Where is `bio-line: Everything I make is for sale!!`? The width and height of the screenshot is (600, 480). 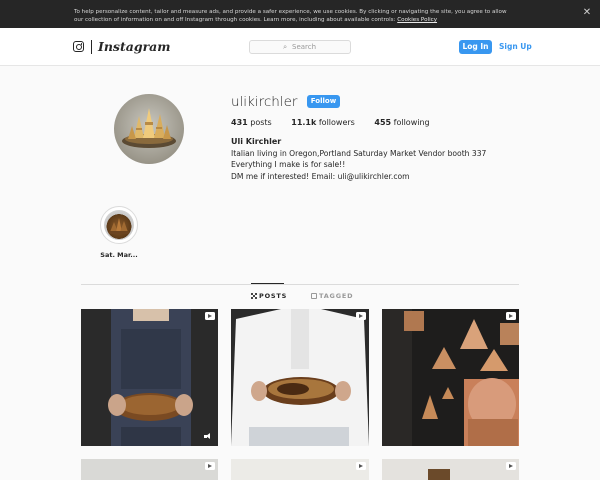
bio-line: Everything I make is for sale!! is located at coordinates (288, 165).